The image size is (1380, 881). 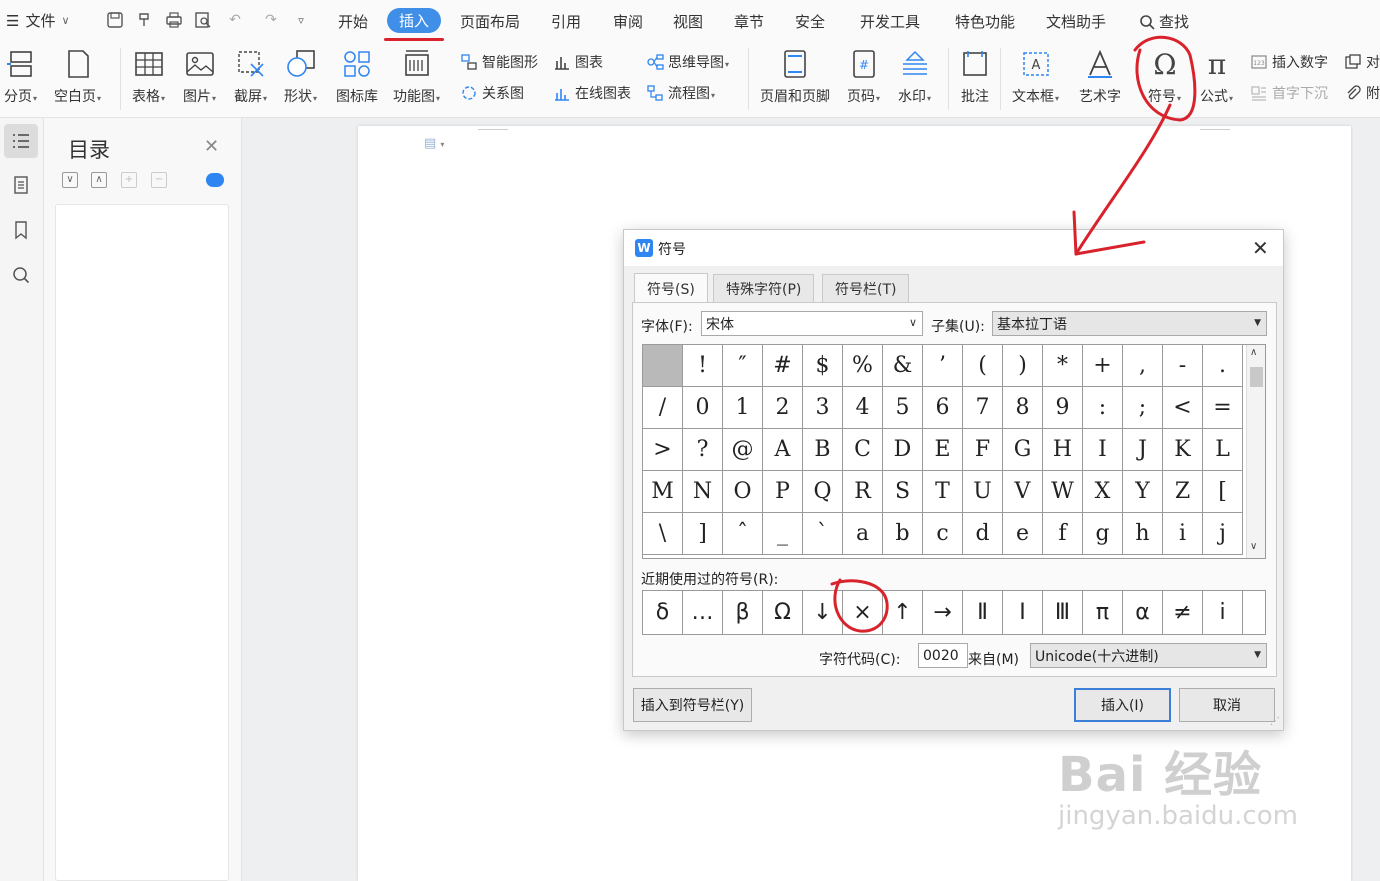 I want to click on shape-button: 形状▾, so click(x=300, y=77).